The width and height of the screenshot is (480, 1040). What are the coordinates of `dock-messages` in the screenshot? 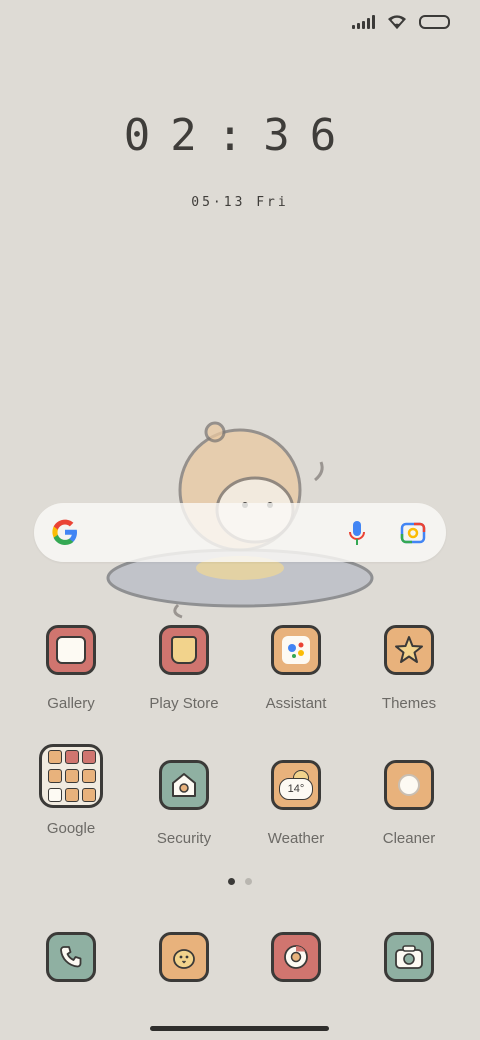 It's located at (184, 957).